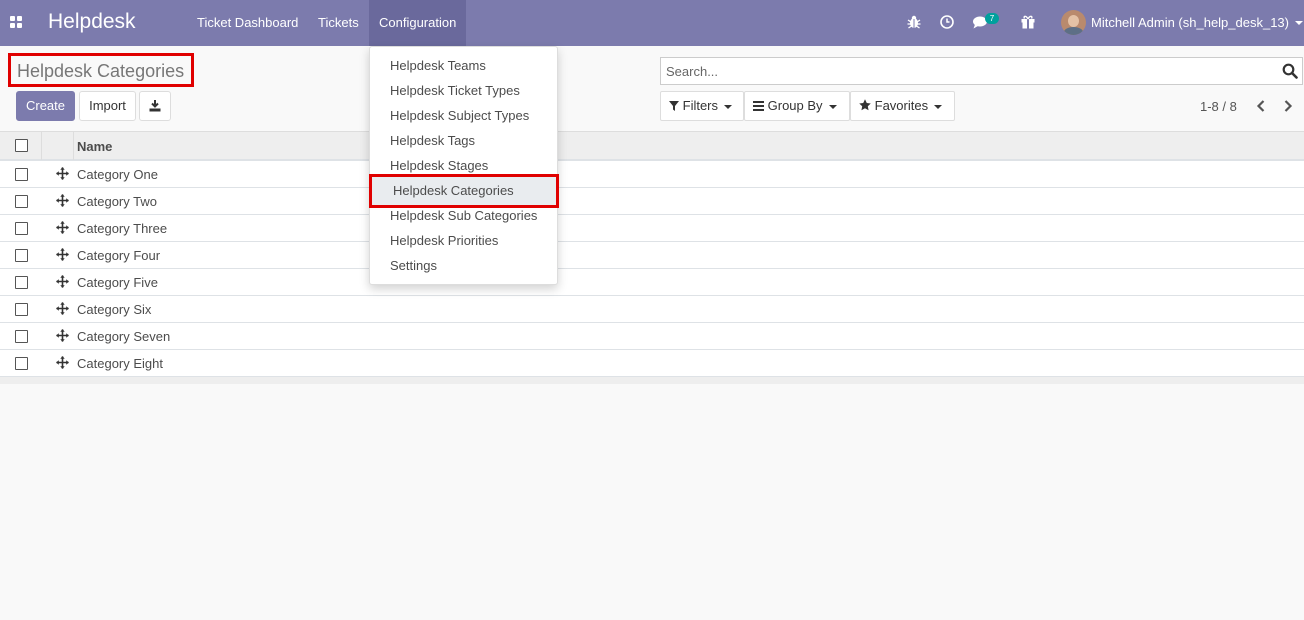 The width and height of the screenshot is (1304, 620). Describe the element at coordinates (463, 65) in the screenshot. I see `config-menu-item-helpdesk-teams: Helpdesk Teams` at that location.